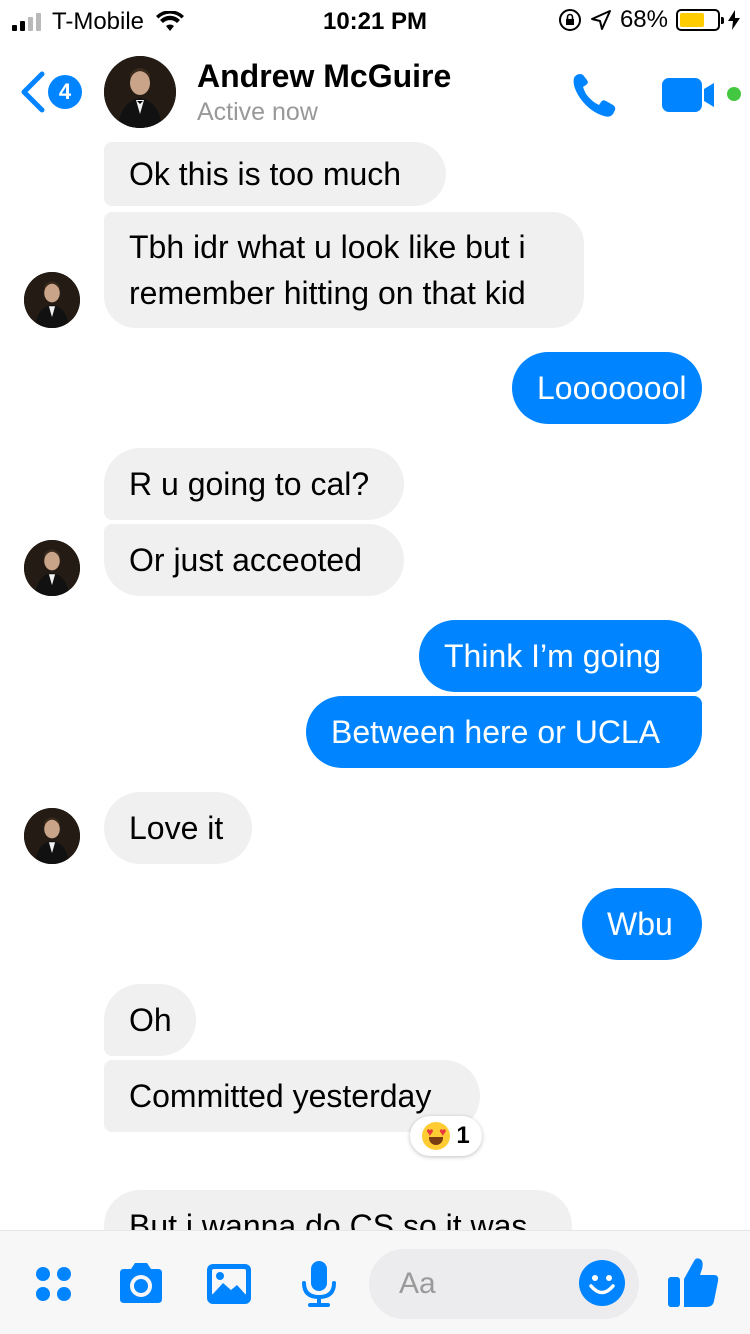  I want to click on message-outgoing: Between here or UCLA, so click(504, 732).